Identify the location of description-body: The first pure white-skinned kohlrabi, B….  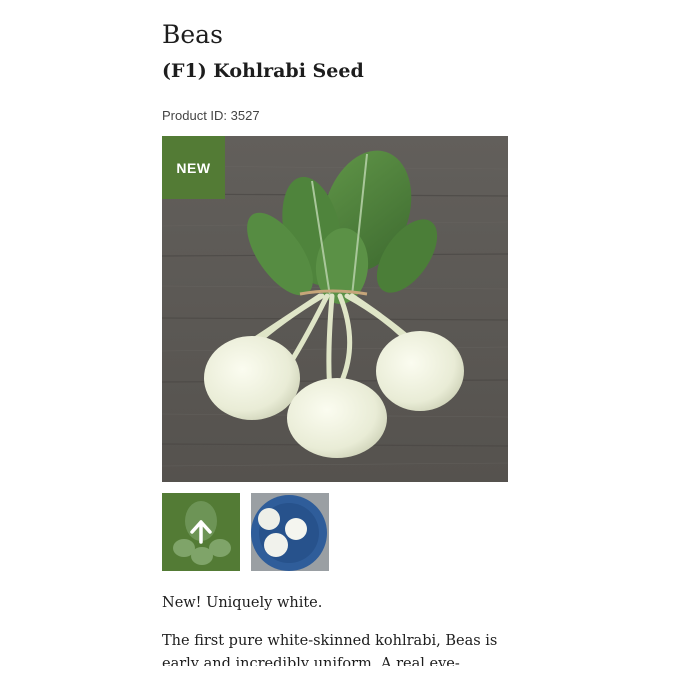
(330, 649).